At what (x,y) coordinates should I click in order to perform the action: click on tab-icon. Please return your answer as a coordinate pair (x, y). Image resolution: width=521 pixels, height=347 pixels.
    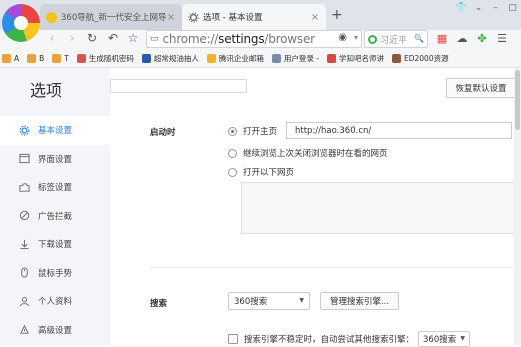
    Looking at the image, I should click on (24, 187).